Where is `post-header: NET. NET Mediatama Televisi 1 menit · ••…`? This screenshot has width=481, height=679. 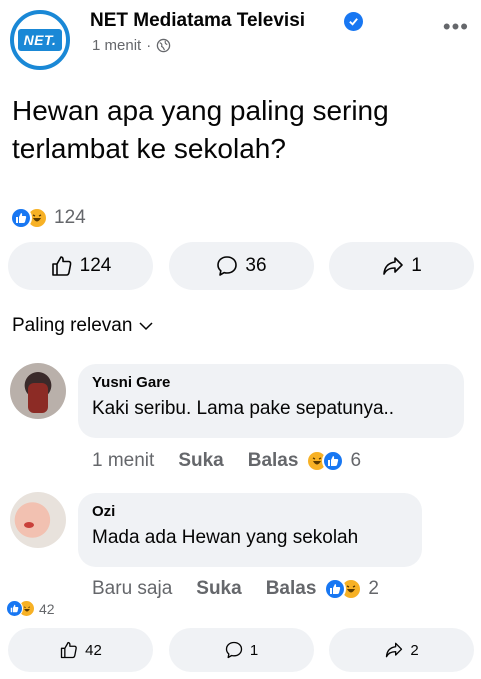 post-header: NET. NET Mediatama Televisi 1 menit · ••… is located at coordinates (240, 35).